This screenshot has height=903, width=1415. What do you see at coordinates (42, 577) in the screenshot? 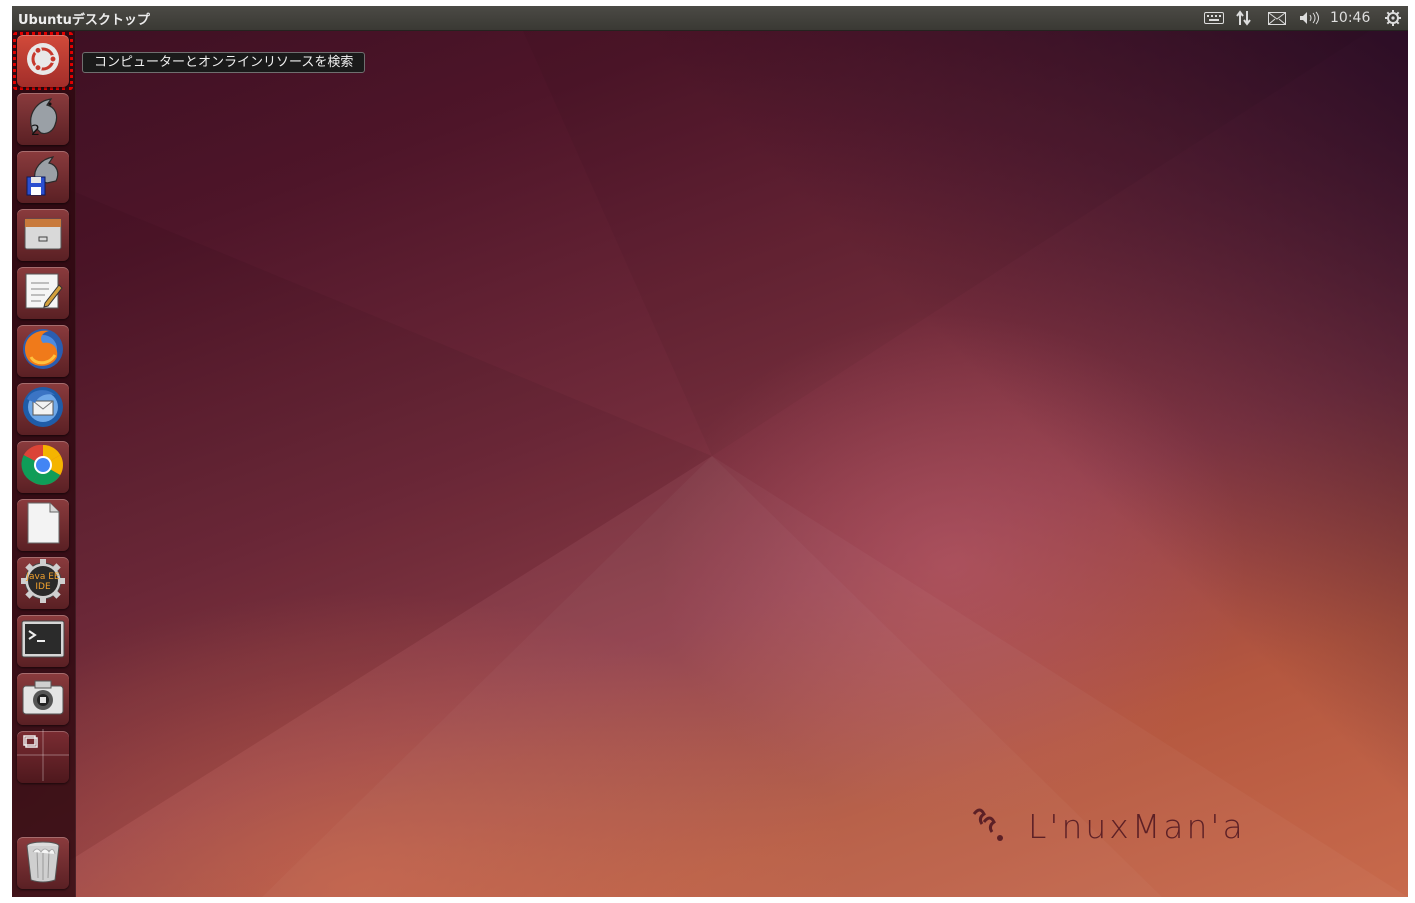
I see `svg-text: Java EE` at bounding box center [42, 577].